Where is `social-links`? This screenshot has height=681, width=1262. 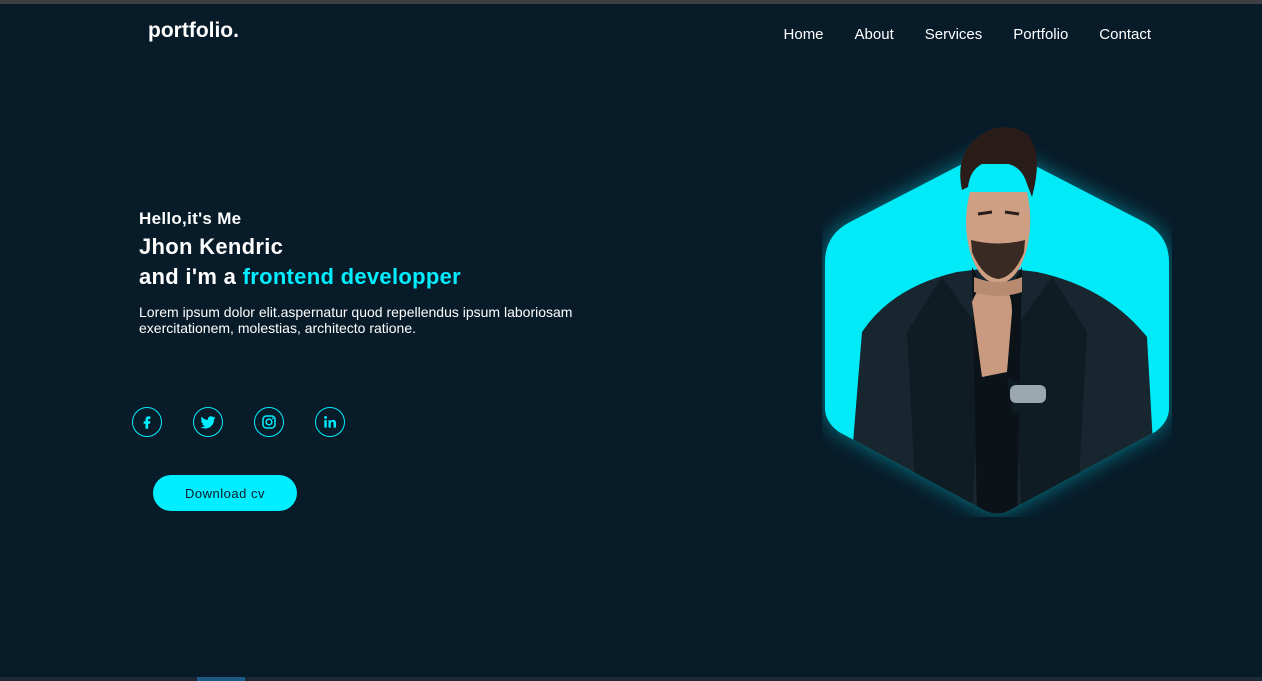 social-links is located at coordinates (238, 422).